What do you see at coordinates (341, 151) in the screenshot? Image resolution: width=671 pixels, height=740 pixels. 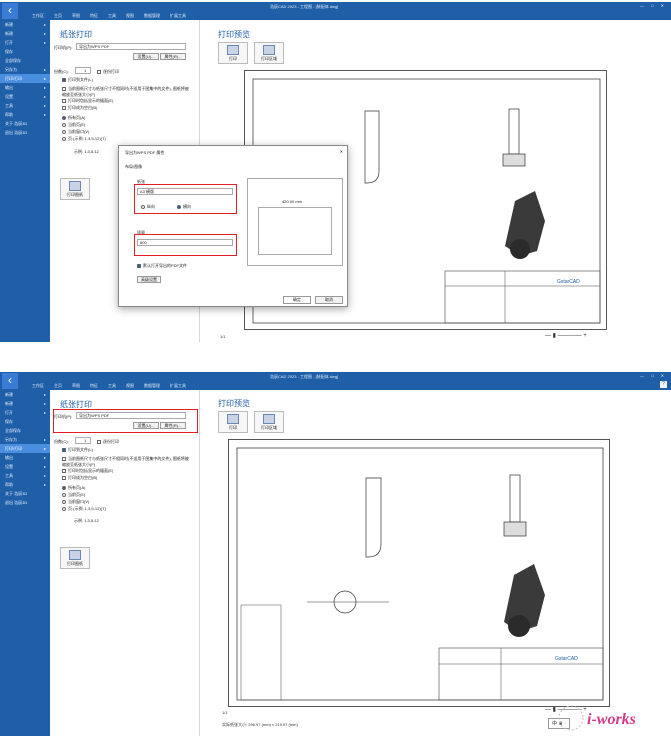 I see `close-icon: ✕` at bounding box center [341, 151].